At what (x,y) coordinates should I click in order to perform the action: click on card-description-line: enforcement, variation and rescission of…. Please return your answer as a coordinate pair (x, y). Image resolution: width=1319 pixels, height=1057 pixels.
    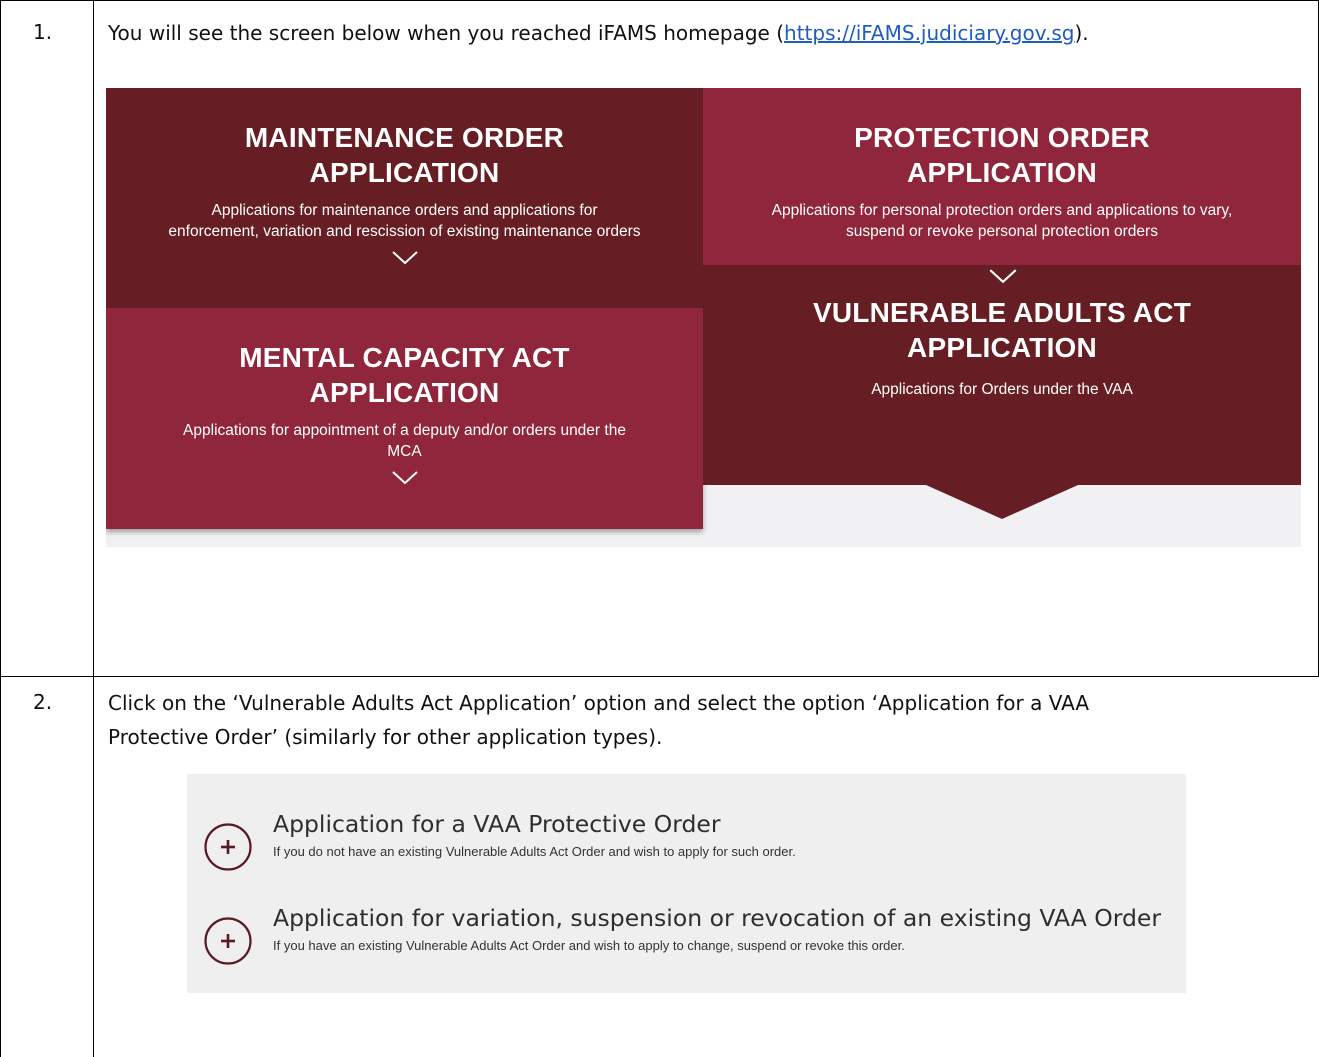
    Looking at the image, I should click on (404, 231).